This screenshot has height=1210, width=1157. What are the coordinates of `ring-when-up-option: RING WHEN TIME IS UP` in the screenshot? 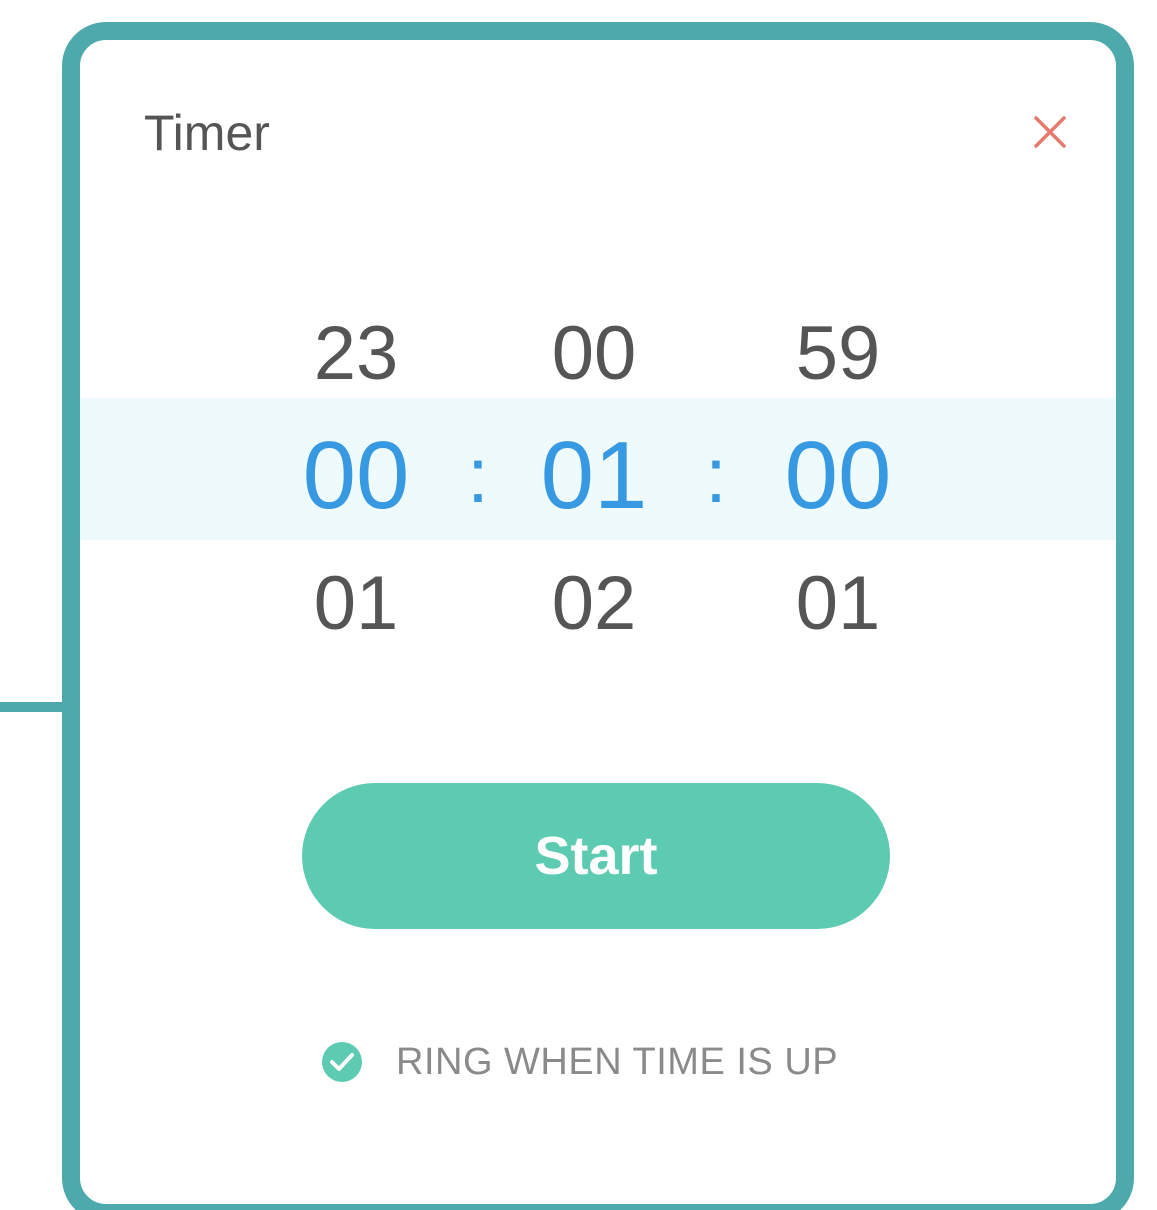 It's located at (579, 1062).